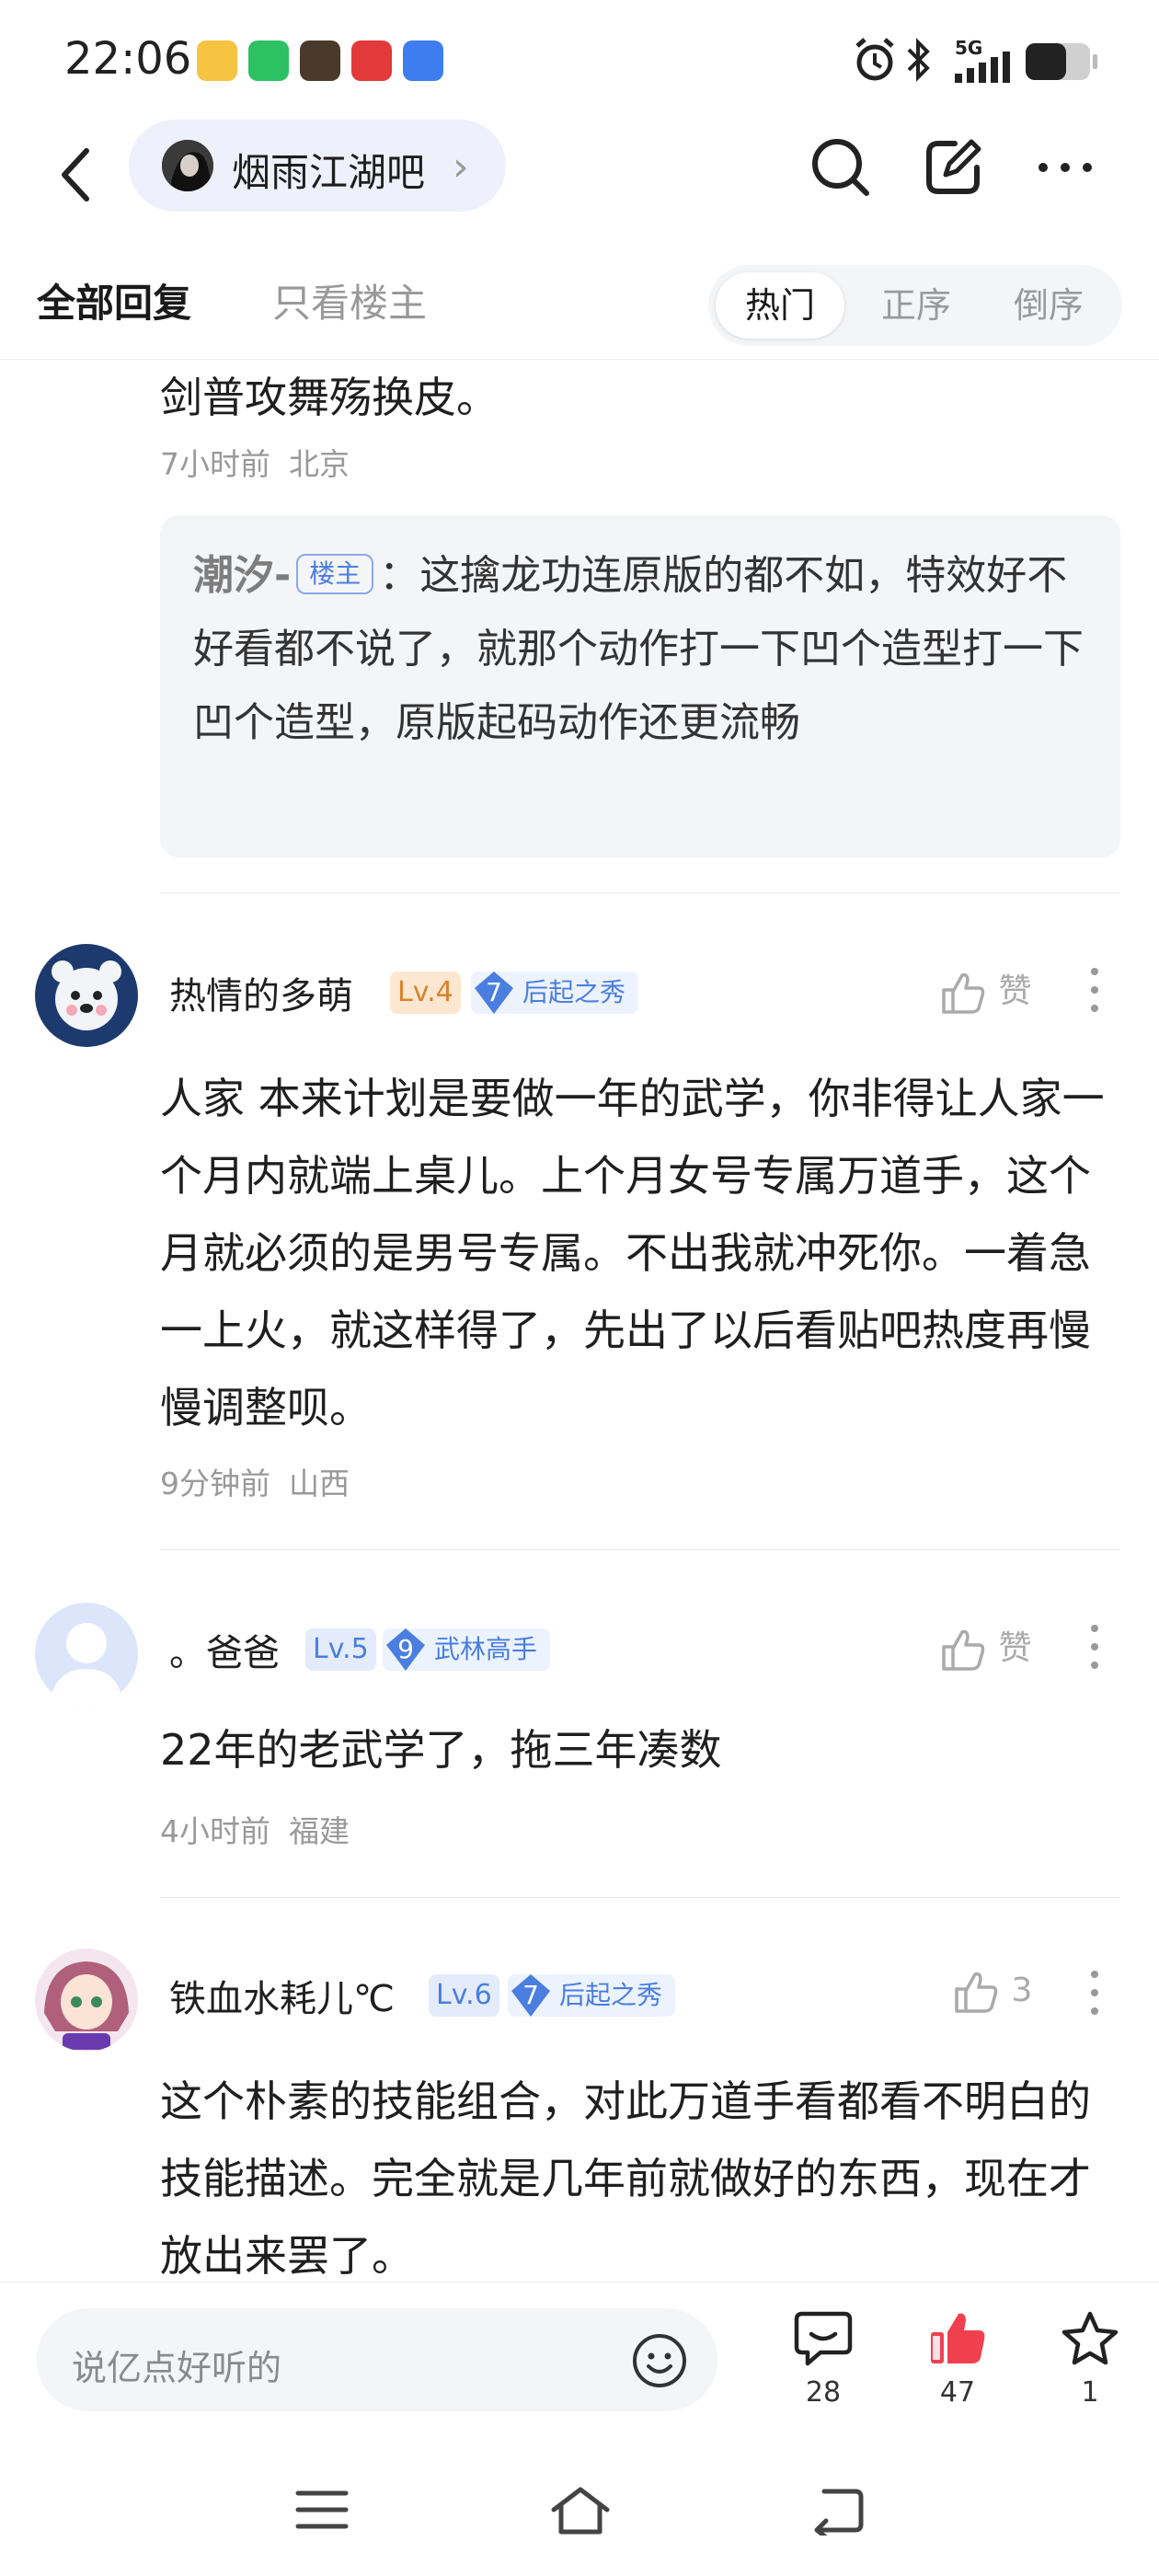 The image size is (1159, 2576). I want to click on comment-bubble-icon, so click(823, 2338).